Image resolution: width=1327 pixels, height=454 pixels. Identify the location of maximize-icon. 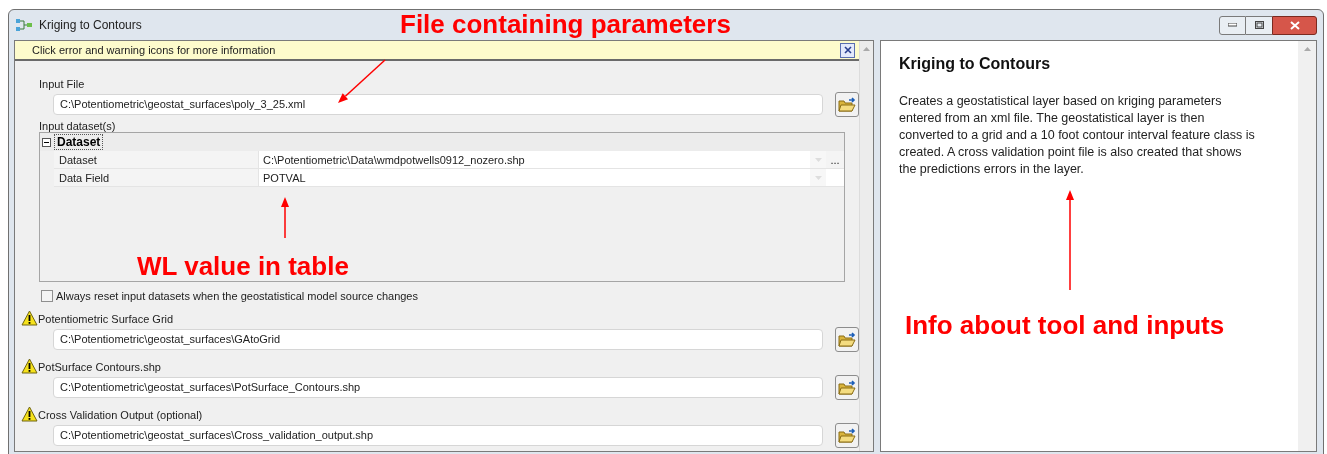
(1259, 25).